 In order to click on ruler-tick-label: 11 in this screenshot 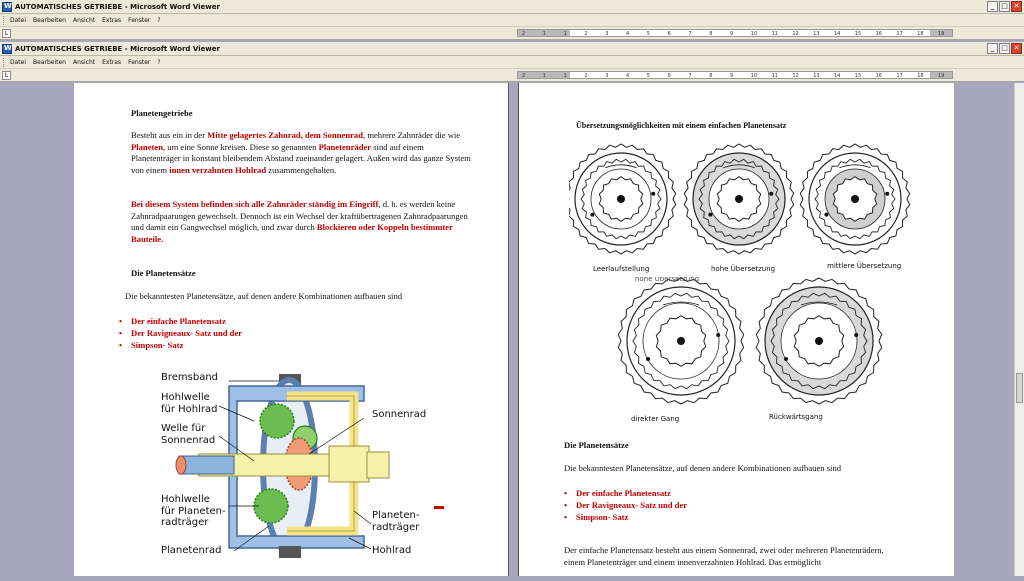, I will do `click(774, 34)`.